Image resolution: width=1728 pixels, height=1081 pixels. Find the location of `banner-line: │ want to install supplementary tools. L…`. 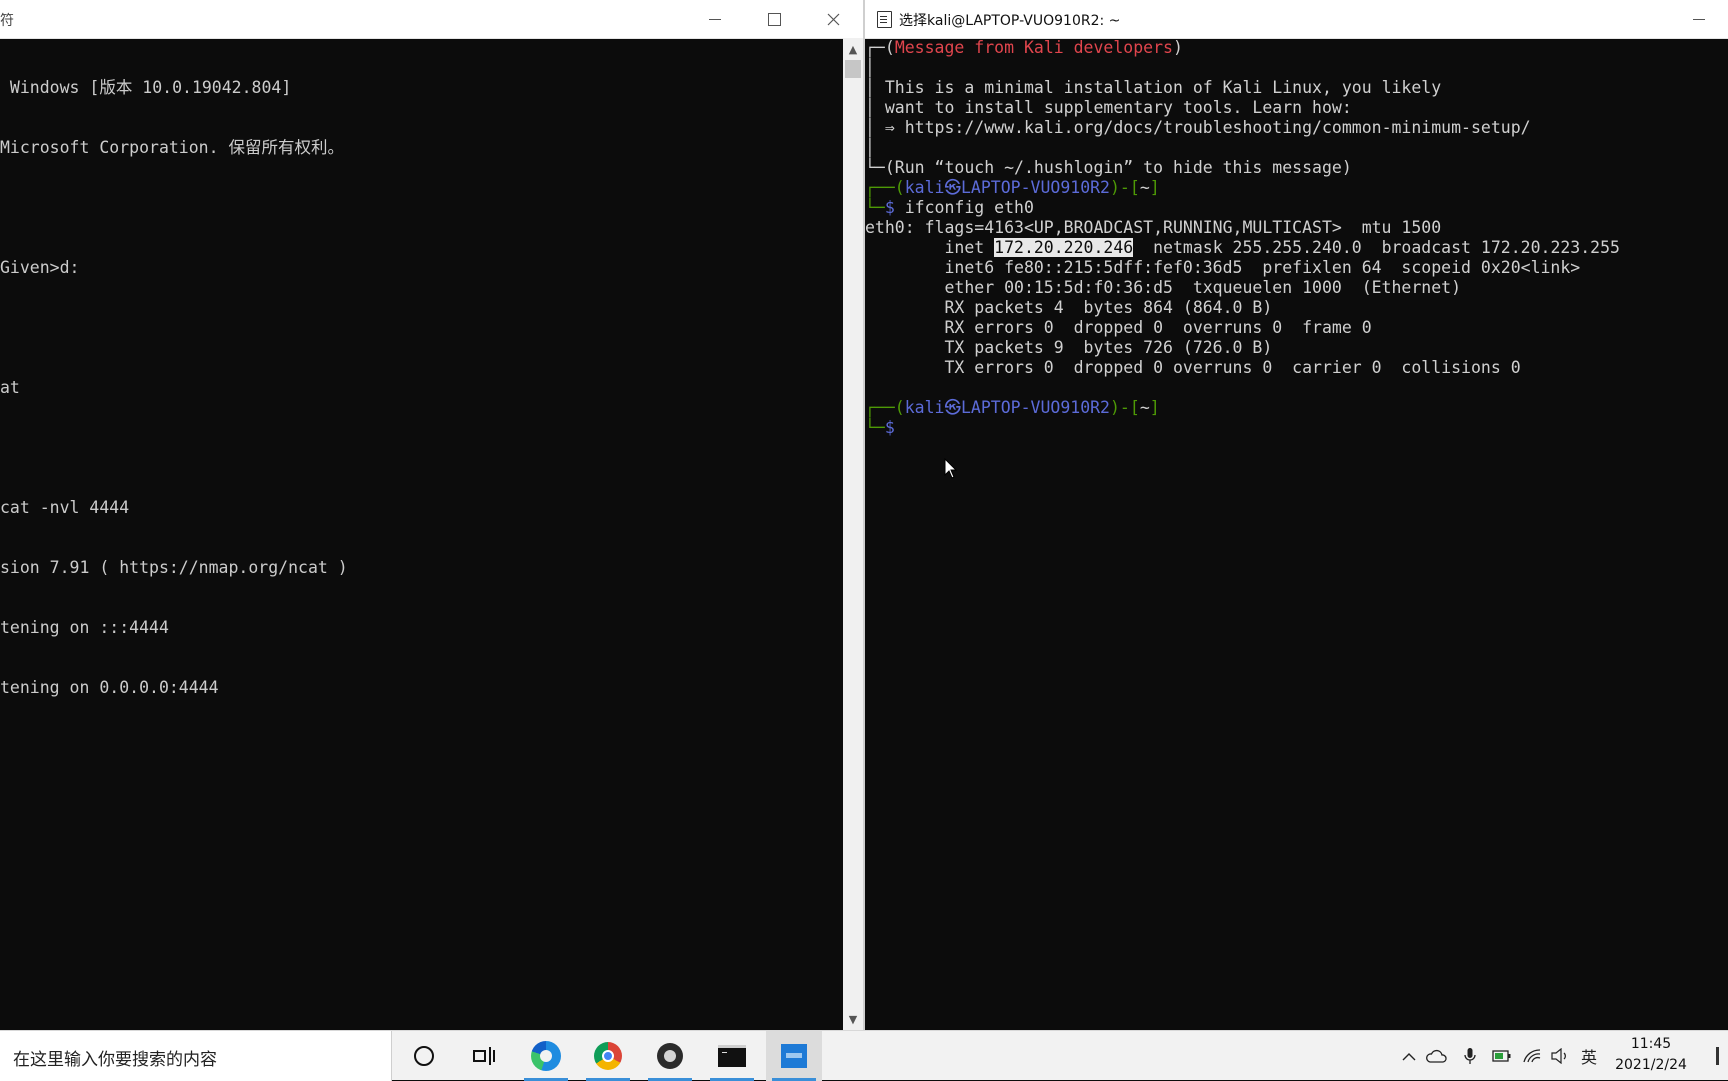

banner-line: │ want to install supplementary tools. L… is located at coordinates (1108, 107).